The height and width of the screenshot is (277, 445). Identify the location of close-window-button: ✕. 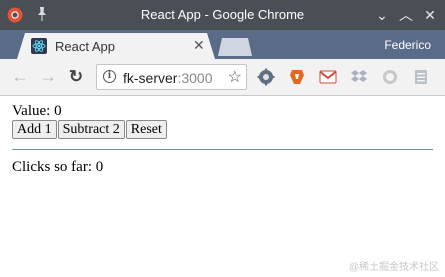
(430, 15).